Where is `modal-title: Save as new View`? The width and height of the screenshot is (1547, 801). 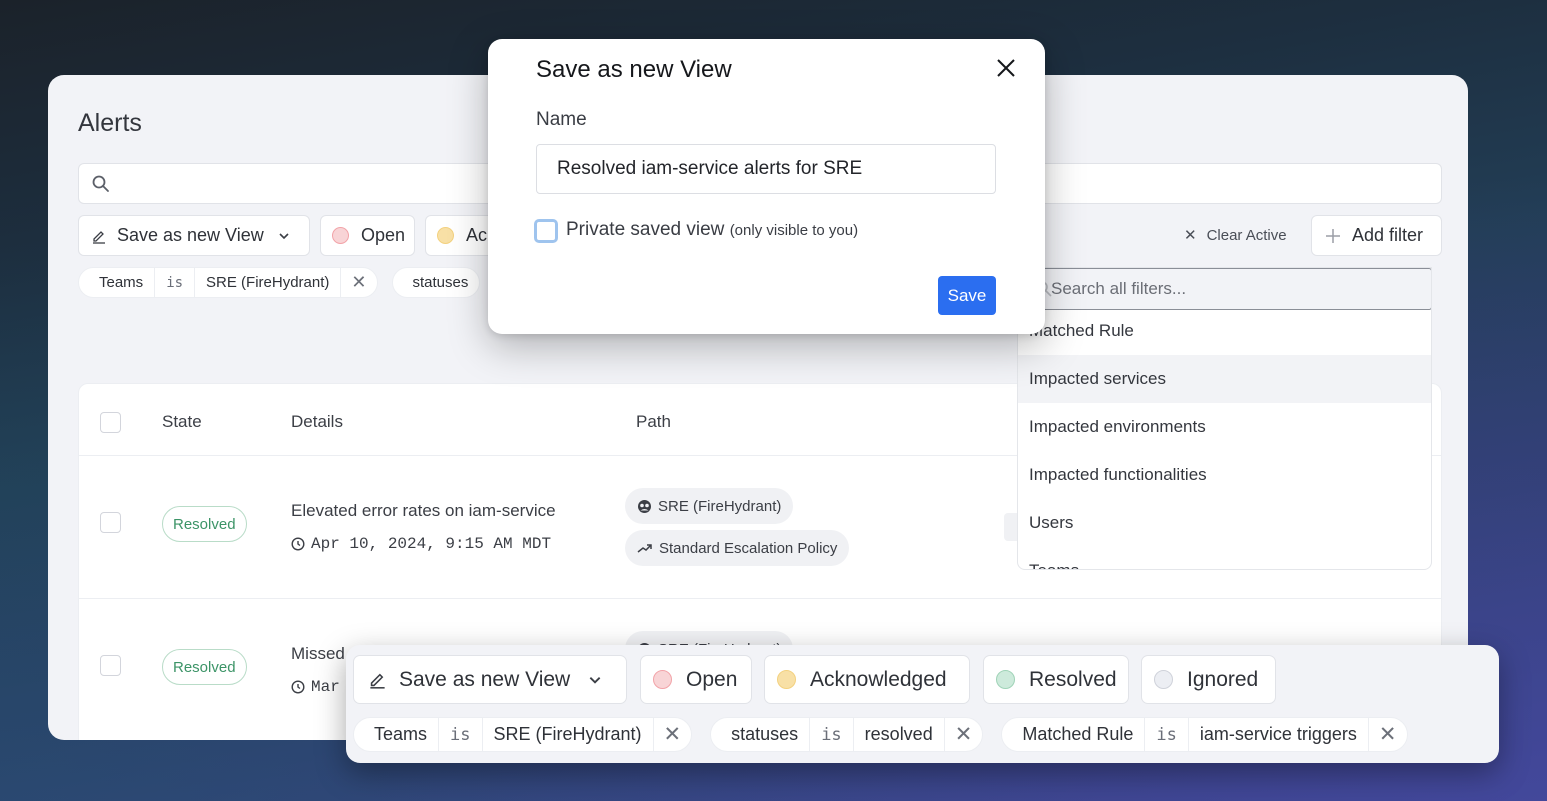 modal-title: Save as new View is located at coordinates (634, 69).